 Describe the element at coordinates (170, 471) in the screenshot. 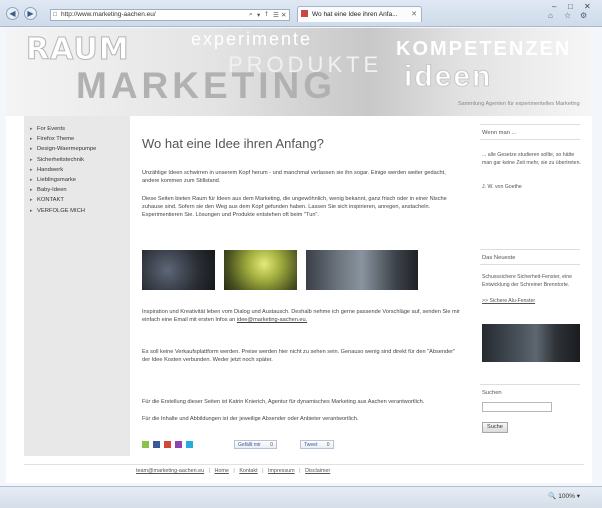

I see `footer-email-link: team@marketing-aachen.eu` at that location.